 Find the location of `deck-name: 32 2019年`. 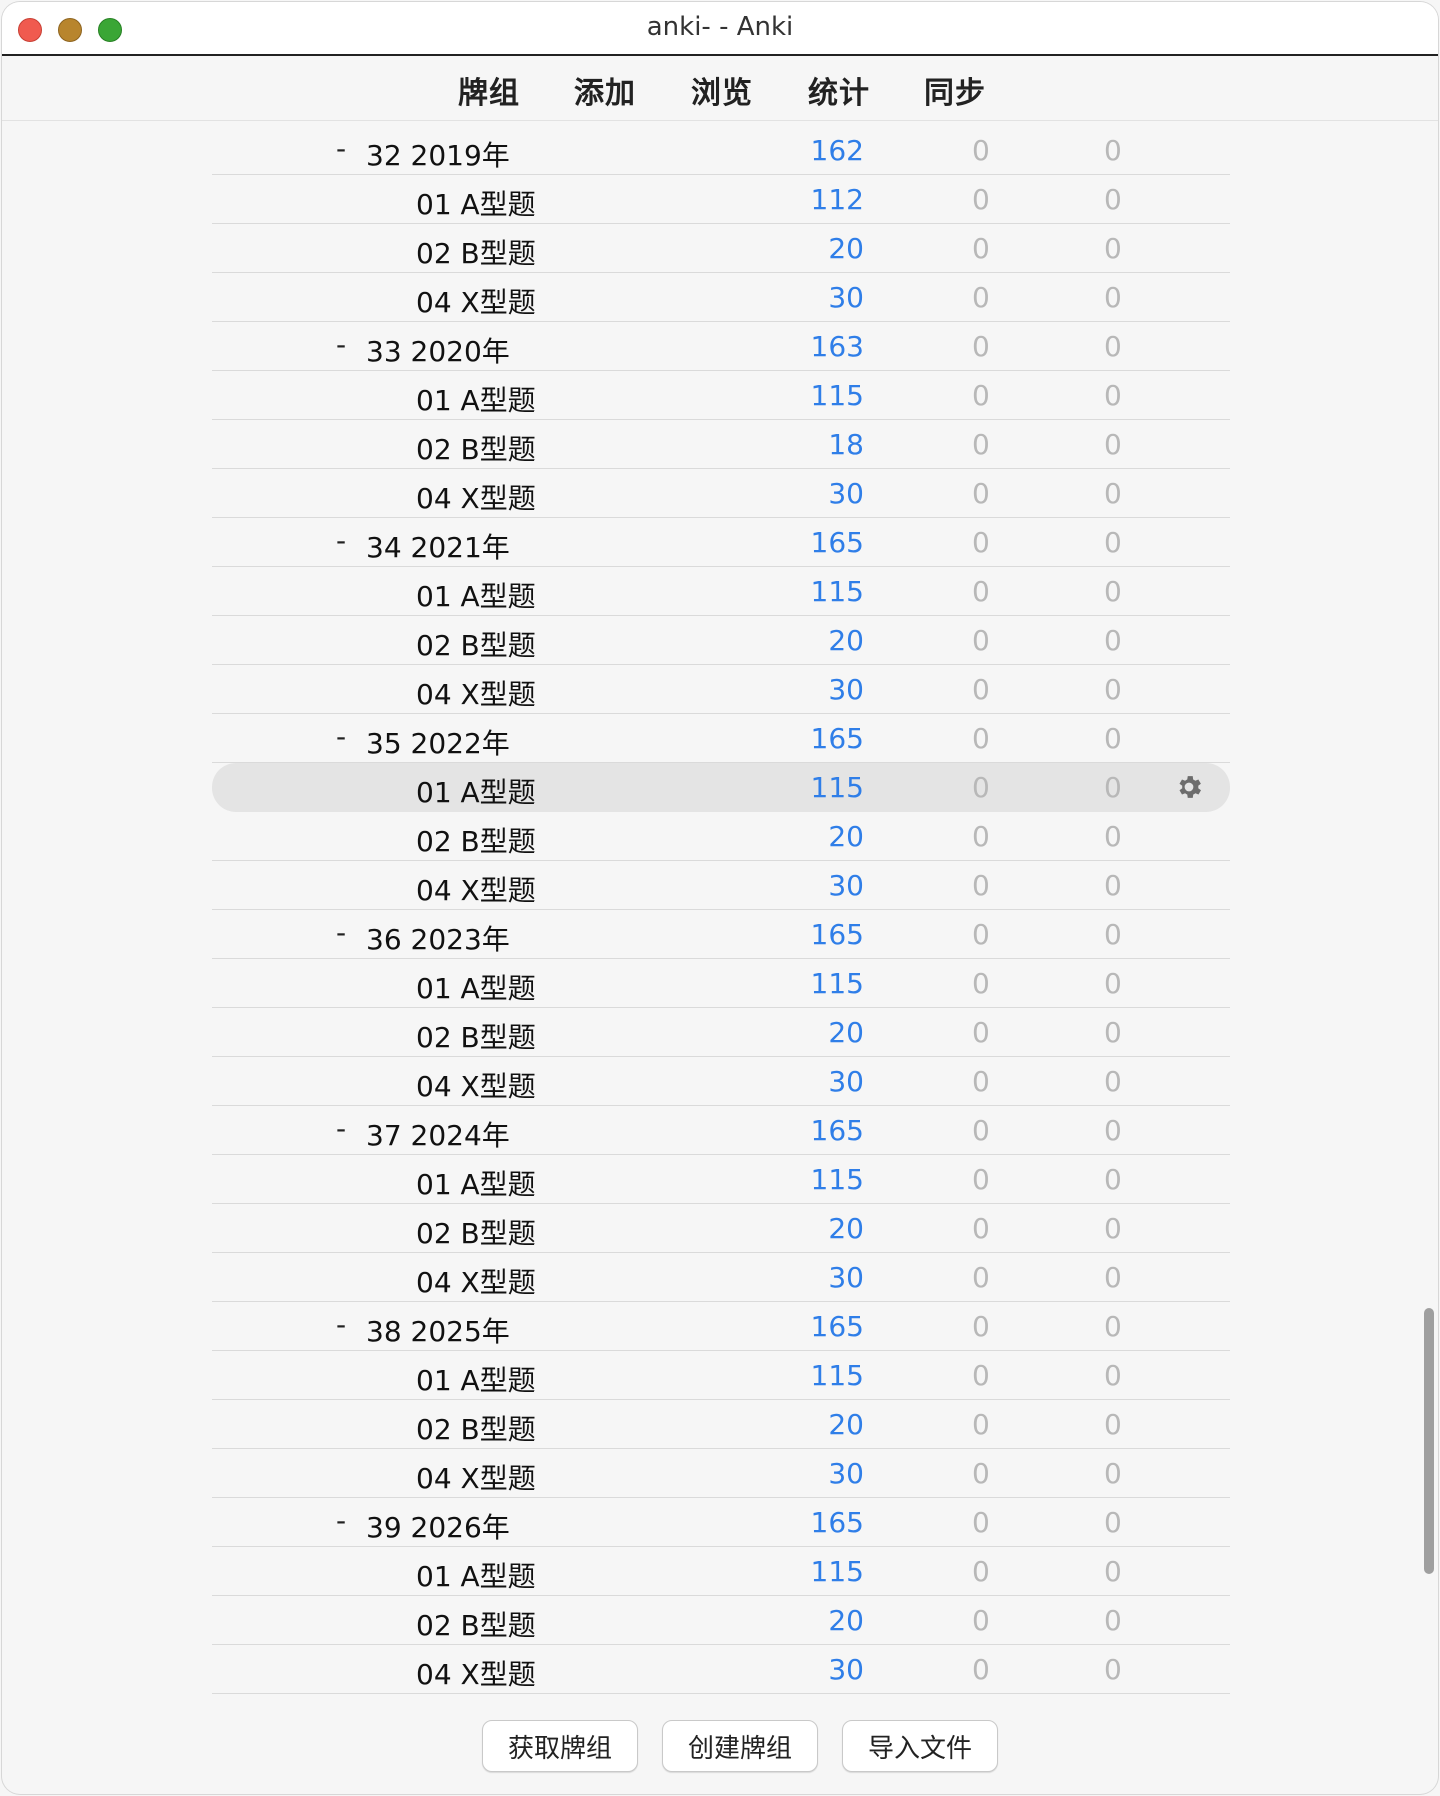

deck-name: 32 2019年 is located at coordinates (438, 154).